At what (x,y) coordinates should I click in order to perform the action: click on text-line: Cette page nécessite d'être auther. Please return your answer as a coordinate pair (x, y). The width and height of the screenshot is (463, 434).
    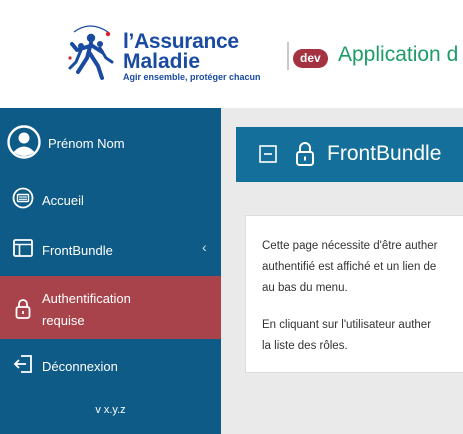
    Looking at the image, I should click on (350, 246).